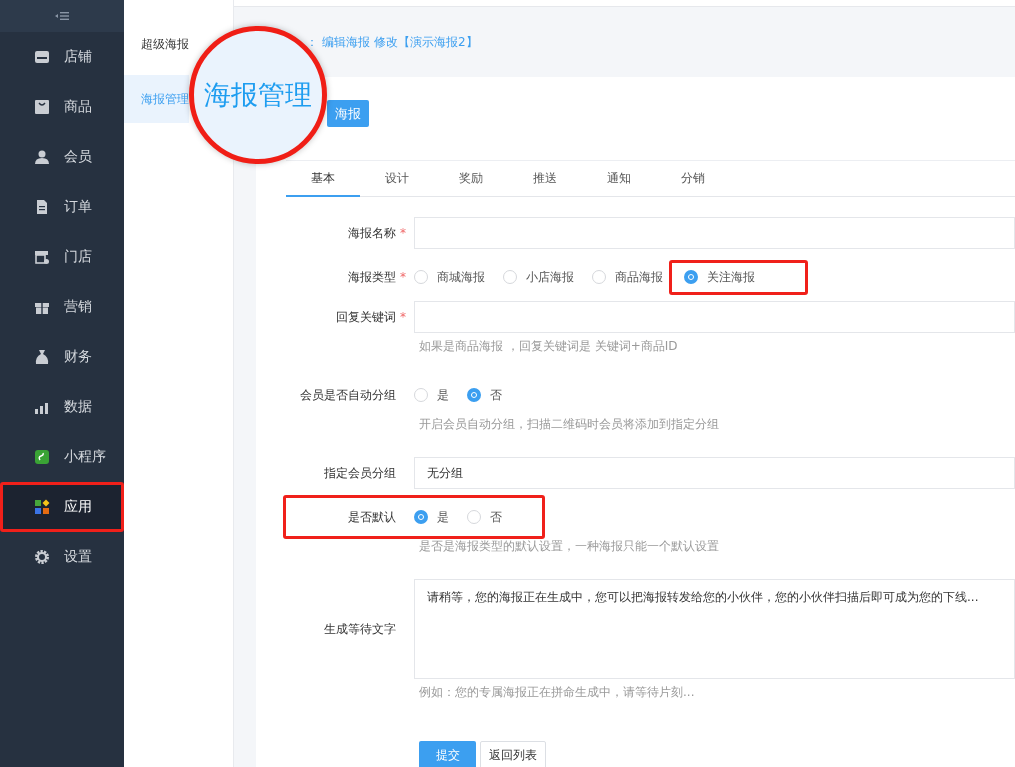  What do you see at coordinates (449, 277) in the screenshot?
I see `radio-option: 商城海报` at bounding box center [449, 277].